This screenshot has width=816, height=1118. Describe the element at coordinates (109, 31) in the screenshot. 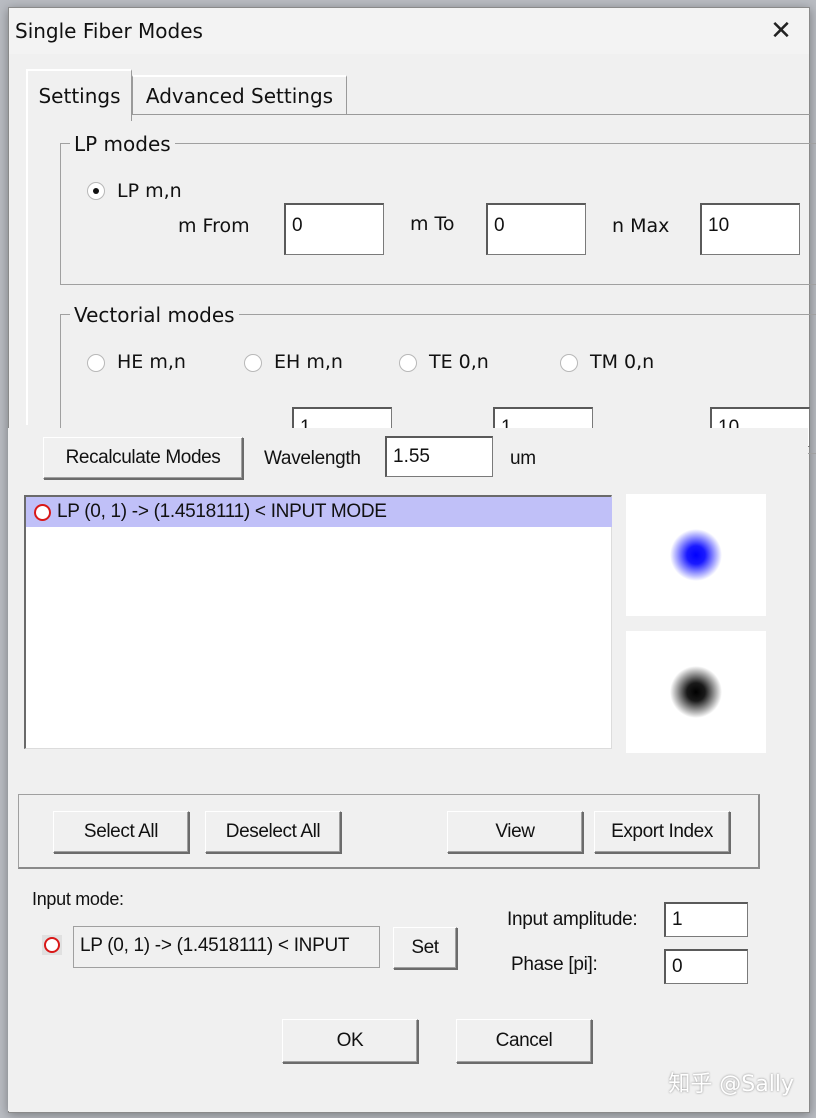

I see `window-title: Single Fiber Modes` at that location.